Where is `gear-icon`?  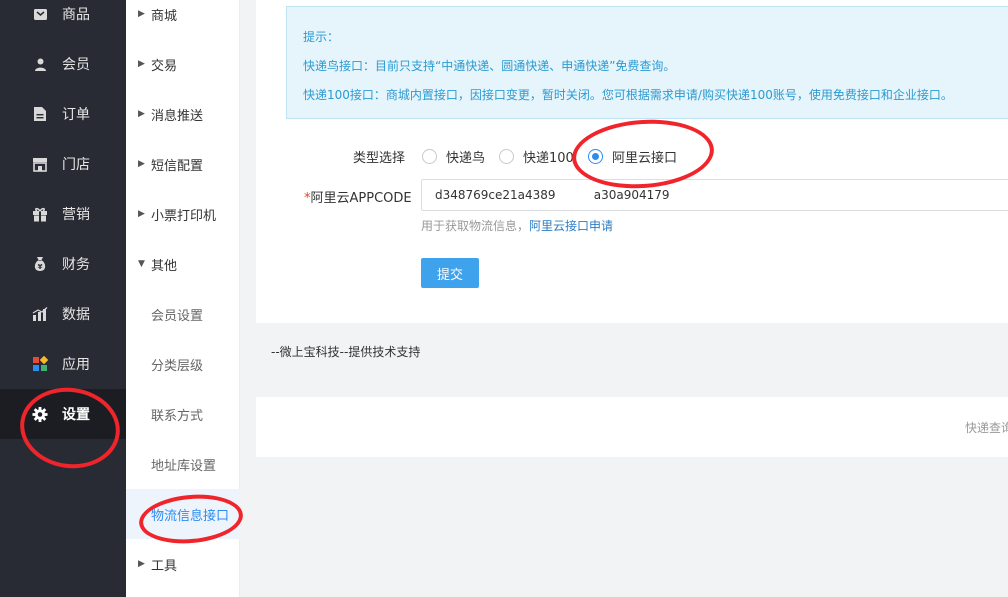
gear-icon is located at coordinates (40, 414).